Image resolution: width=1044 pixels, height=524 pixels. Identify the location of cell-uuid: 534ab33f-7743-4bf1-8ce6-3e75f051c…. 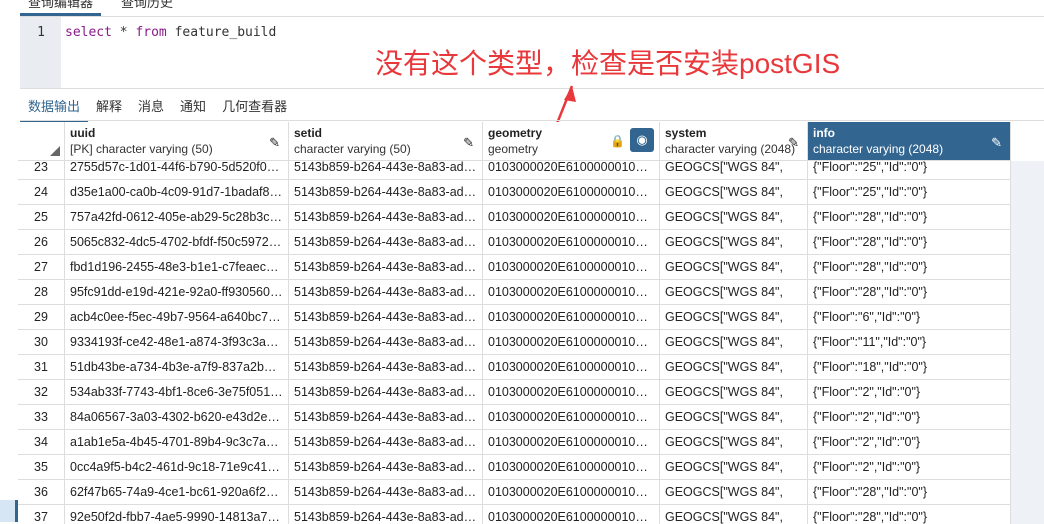
(177, 392).